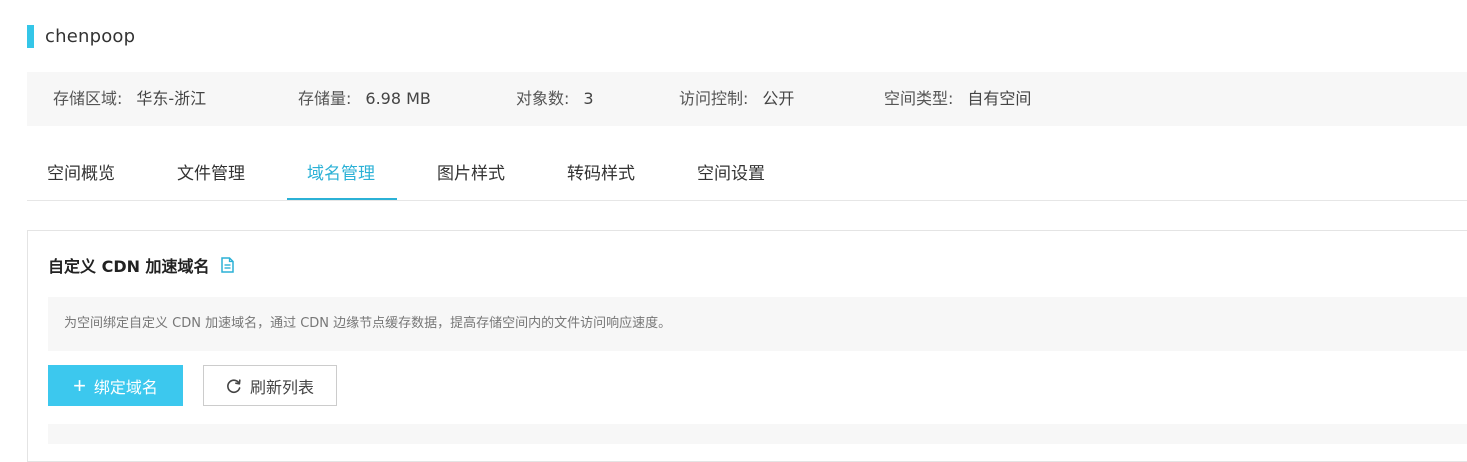 Image resolution: width=1467 pixels, height=462 pixels. I want to click on info-value: 6.98 MB, so click(398, 98).